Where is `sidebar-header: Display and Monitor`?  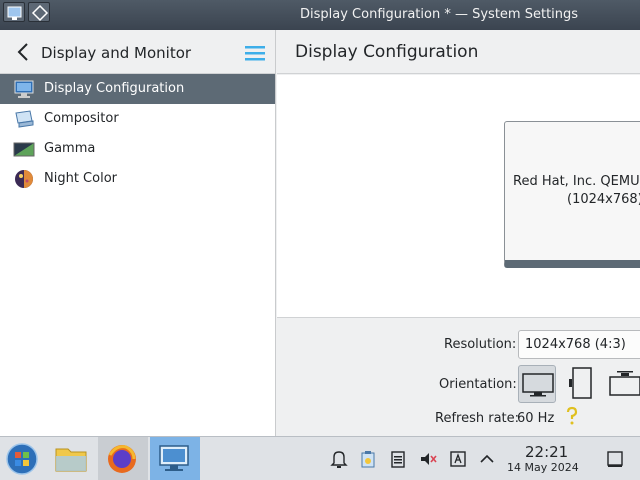
sidebar-header: Display and Monitor is located at coordinates (137, 52).